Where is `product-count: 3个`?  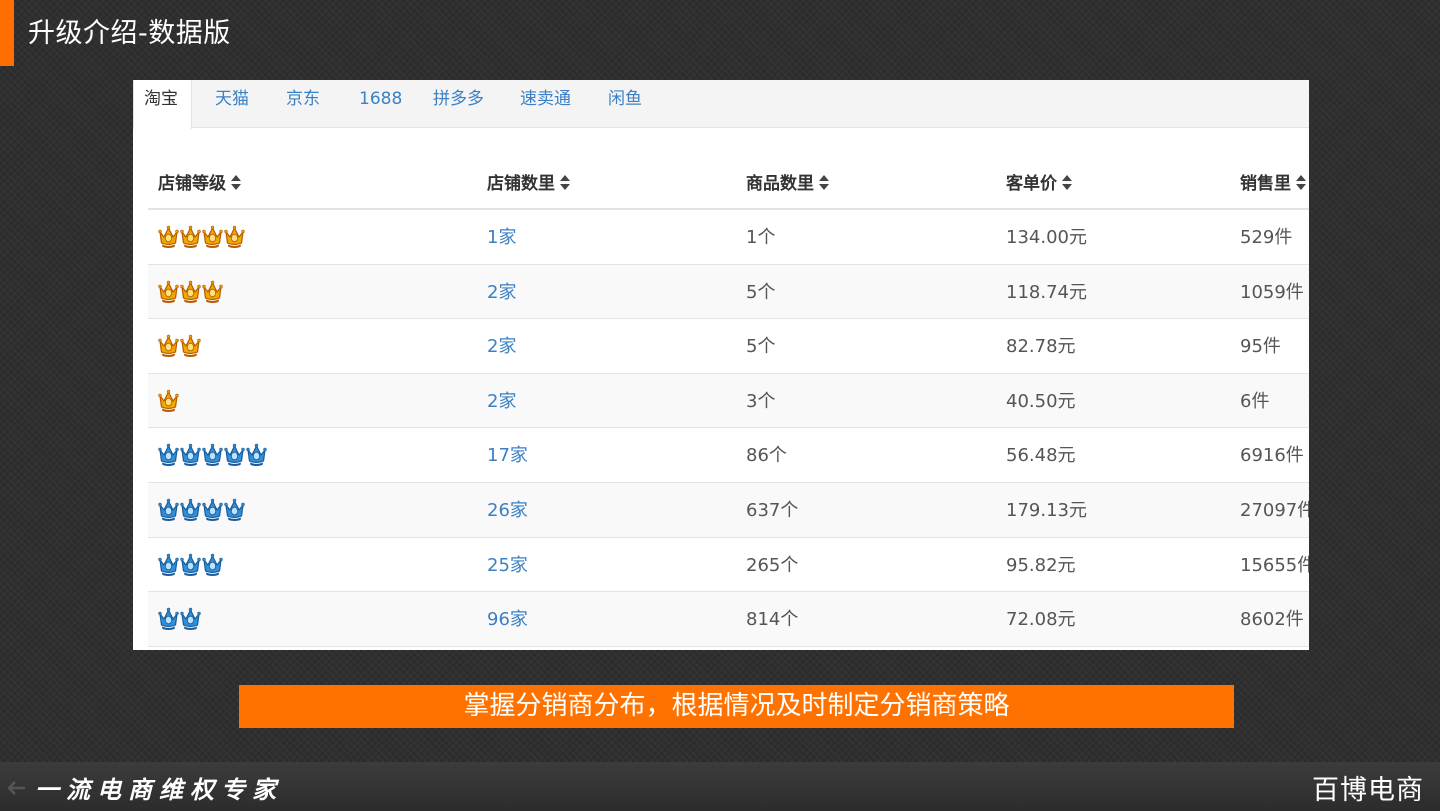 product-count: 3个 is located at coordinates (761, 401).